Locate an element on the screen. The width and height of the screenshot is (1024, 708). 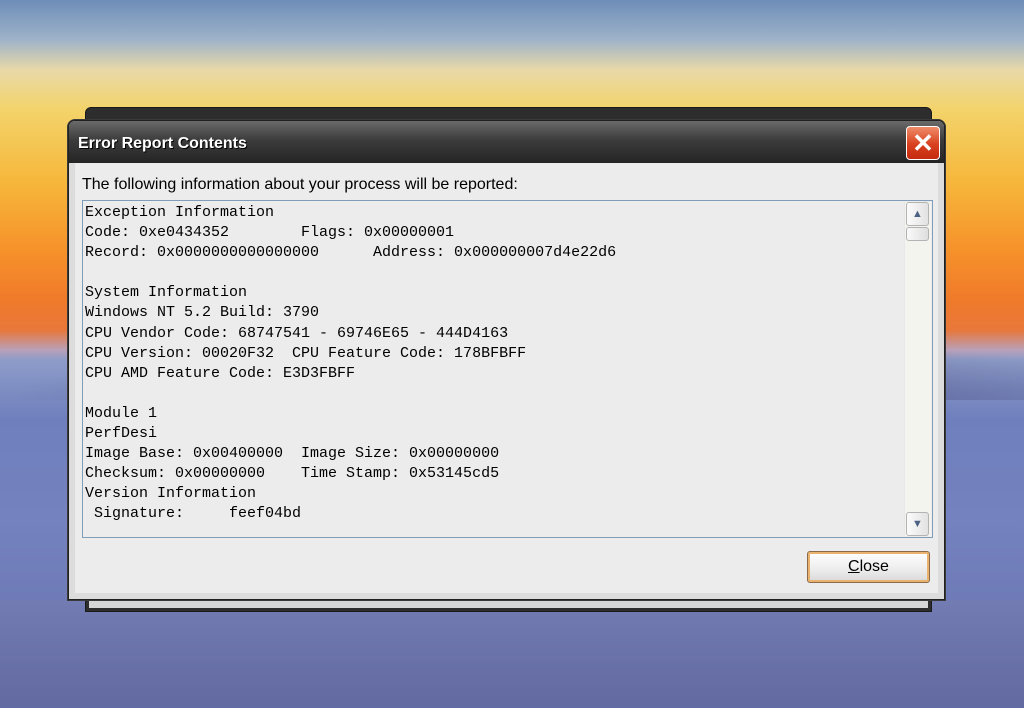
report-line: System Information is located at coordinates (166, 293).